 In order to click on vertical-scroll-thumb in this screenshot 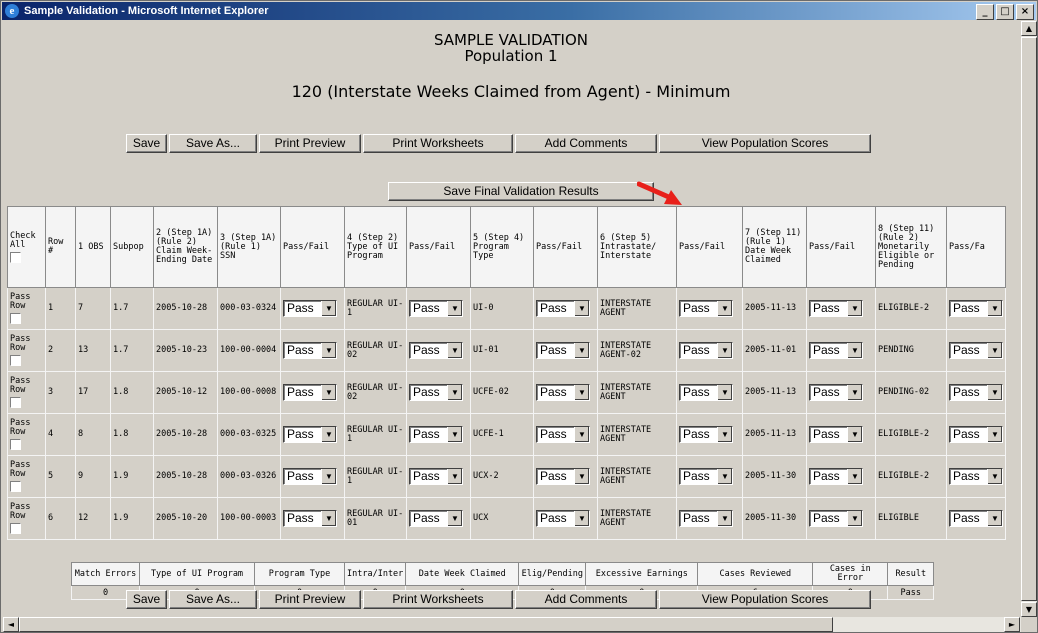, I will do `click(1029, 319)`.